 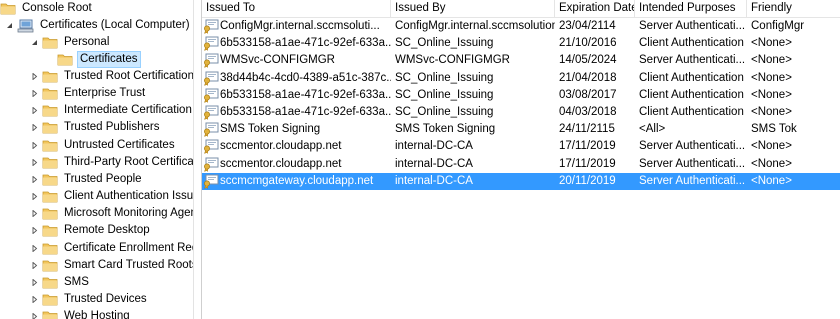 I want to click on cell-expiration-date: 17/11/2019, so click(x=587, y=163).